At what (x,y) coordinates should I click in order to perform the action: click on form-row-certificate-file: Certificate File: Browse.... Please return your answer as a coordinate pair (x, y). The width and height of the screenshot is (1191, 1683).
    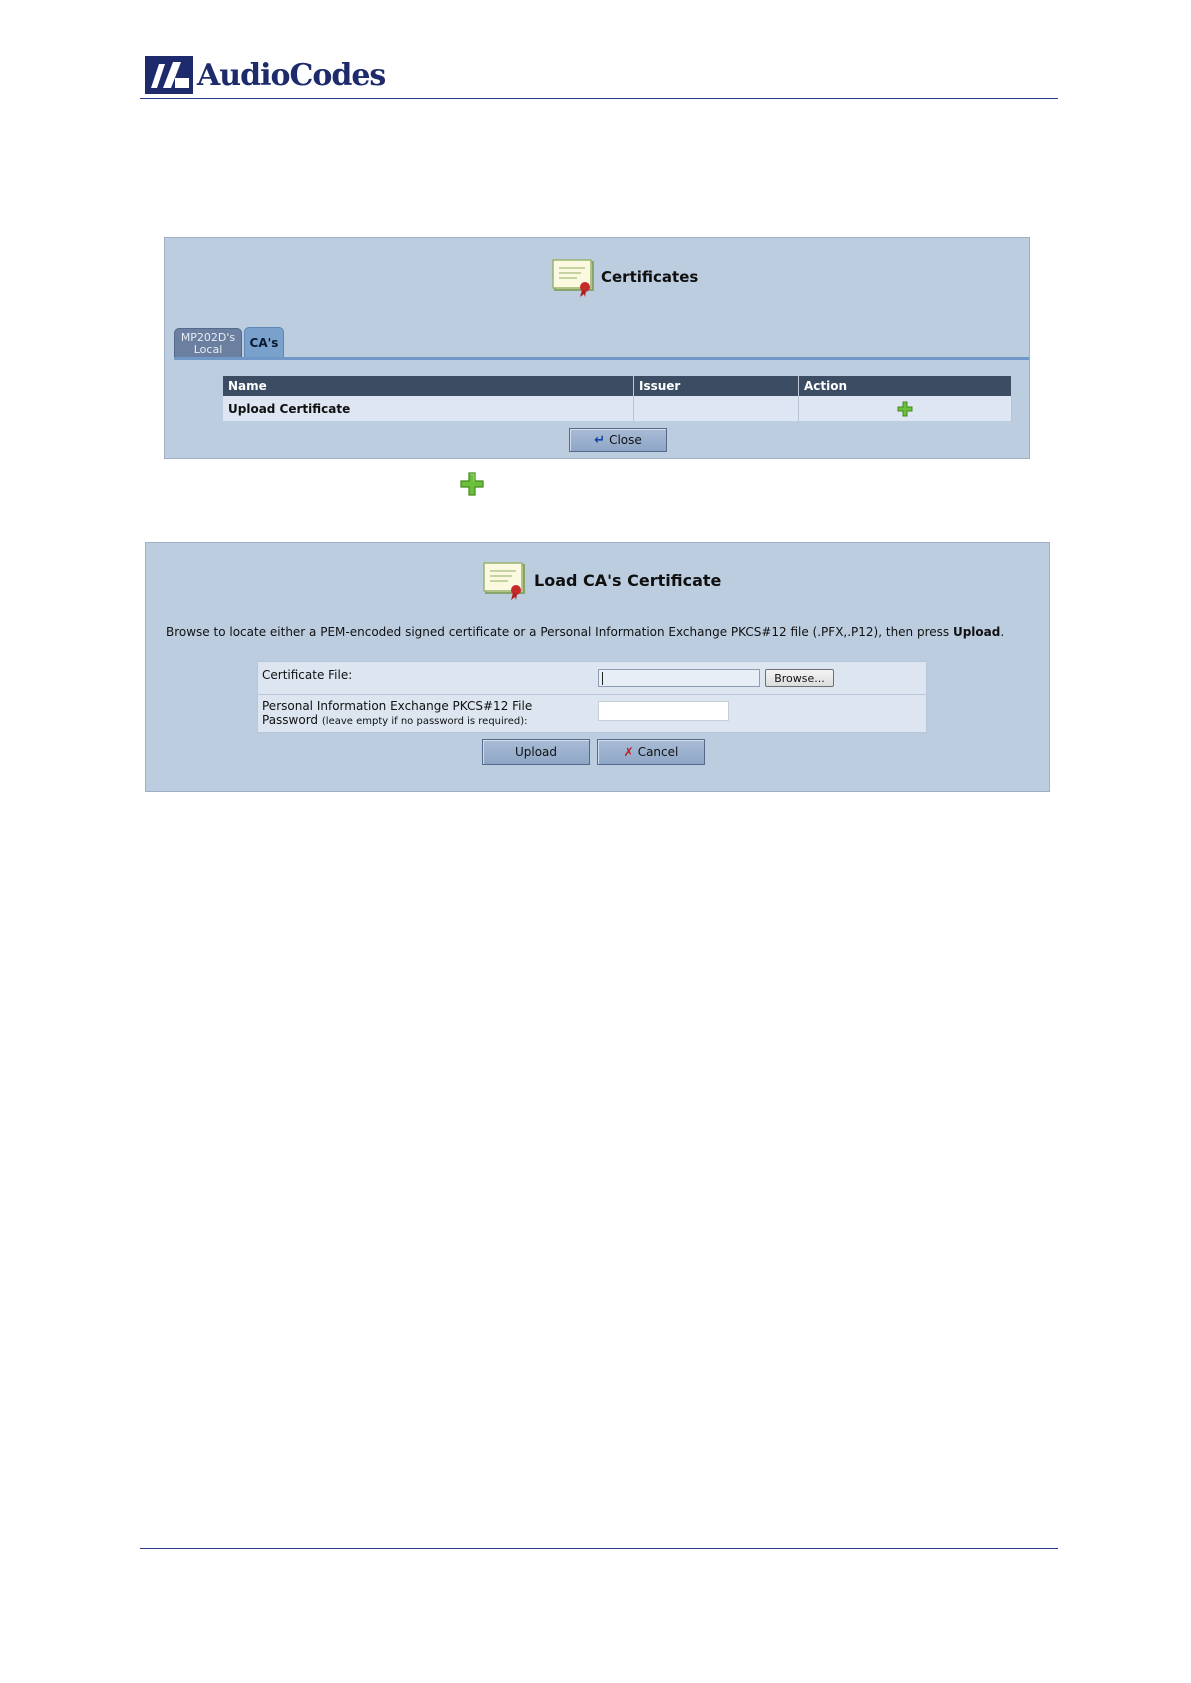
    Looking at the image, I should click on (592, 678).